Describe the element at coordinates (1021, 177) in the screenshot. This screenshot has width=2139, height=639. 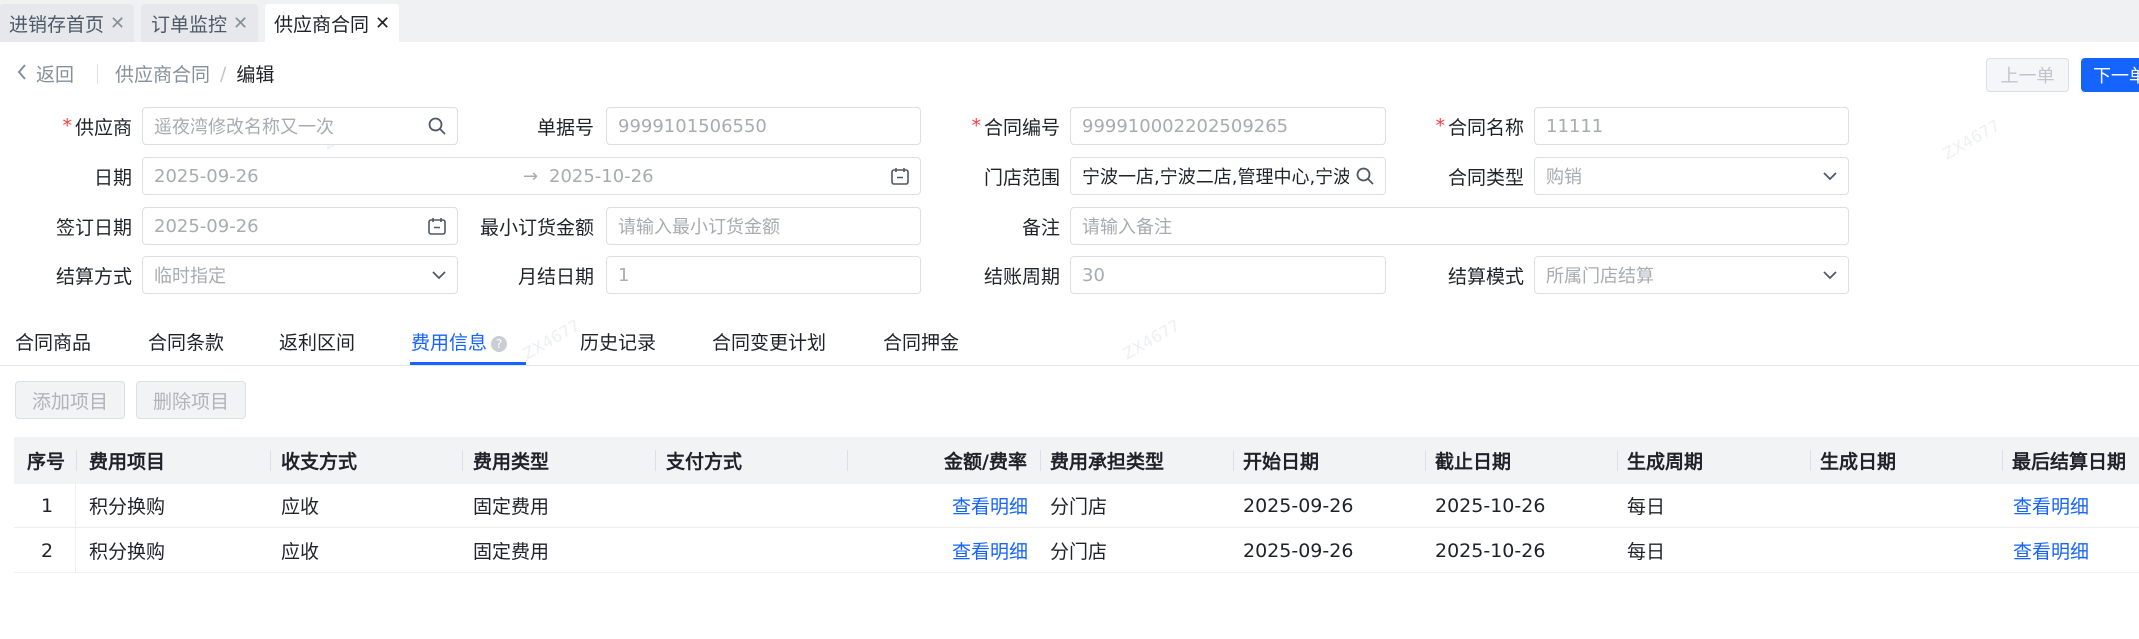
I see `store-scope-label: 门店范围` at that location.